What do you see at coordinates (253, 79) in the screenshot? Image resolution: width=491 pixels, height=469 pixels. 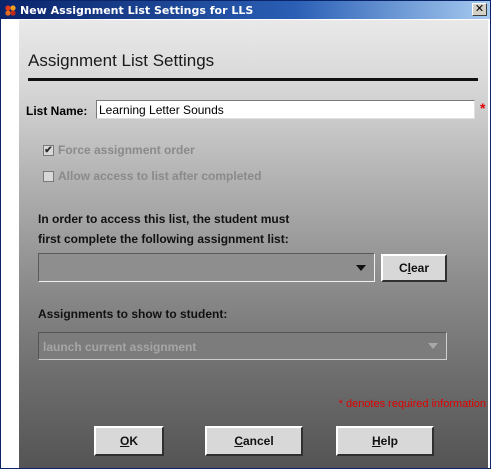 I see `heading-divider` at bounding box center [253, 79].